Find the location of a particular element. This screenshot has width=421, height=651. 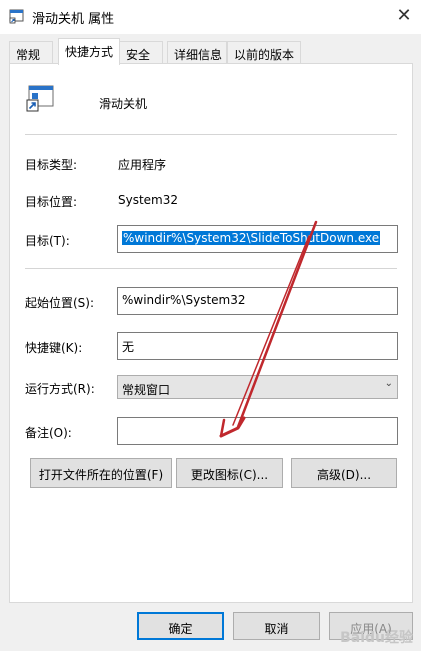

watermark: Baidu经验 is located at coordinates (376, 638).